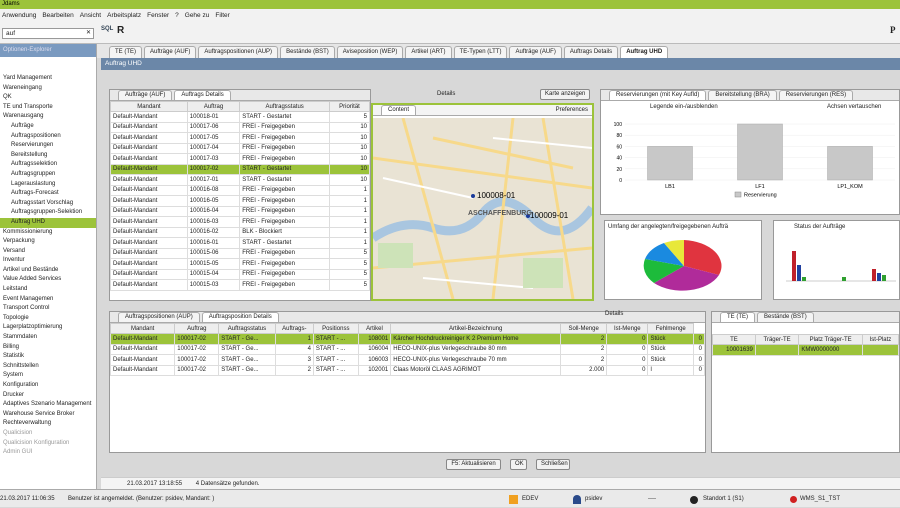  I want to click on menu-item: Arbeitsplatz, so click(124, 15).